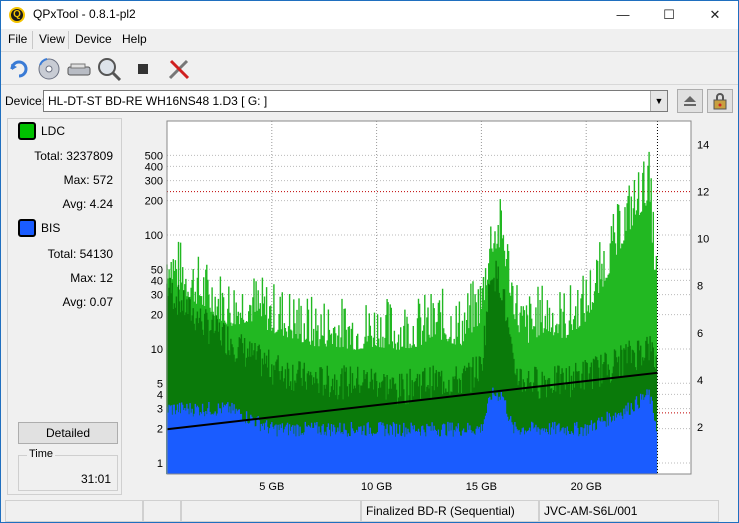 The image size is (739, 523). Describe the element at coordinates (95, 479) in the screenshot. I see `time-value: 31:01` at that location.